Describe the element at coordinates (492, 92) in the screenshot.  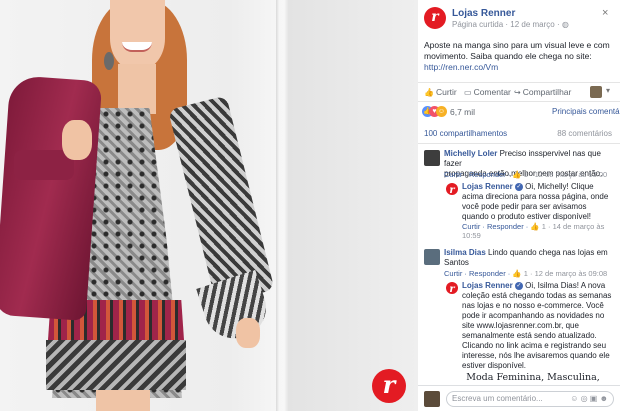
I see `comment-label: Comentar` at that location.